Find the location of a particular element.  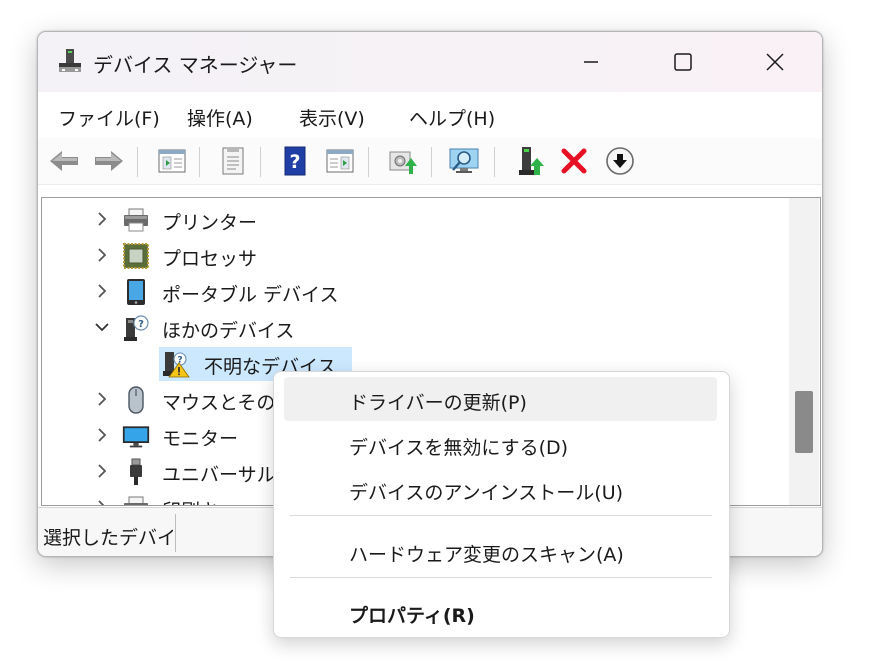

enable-device-icon is located at coordinates (531, 161).